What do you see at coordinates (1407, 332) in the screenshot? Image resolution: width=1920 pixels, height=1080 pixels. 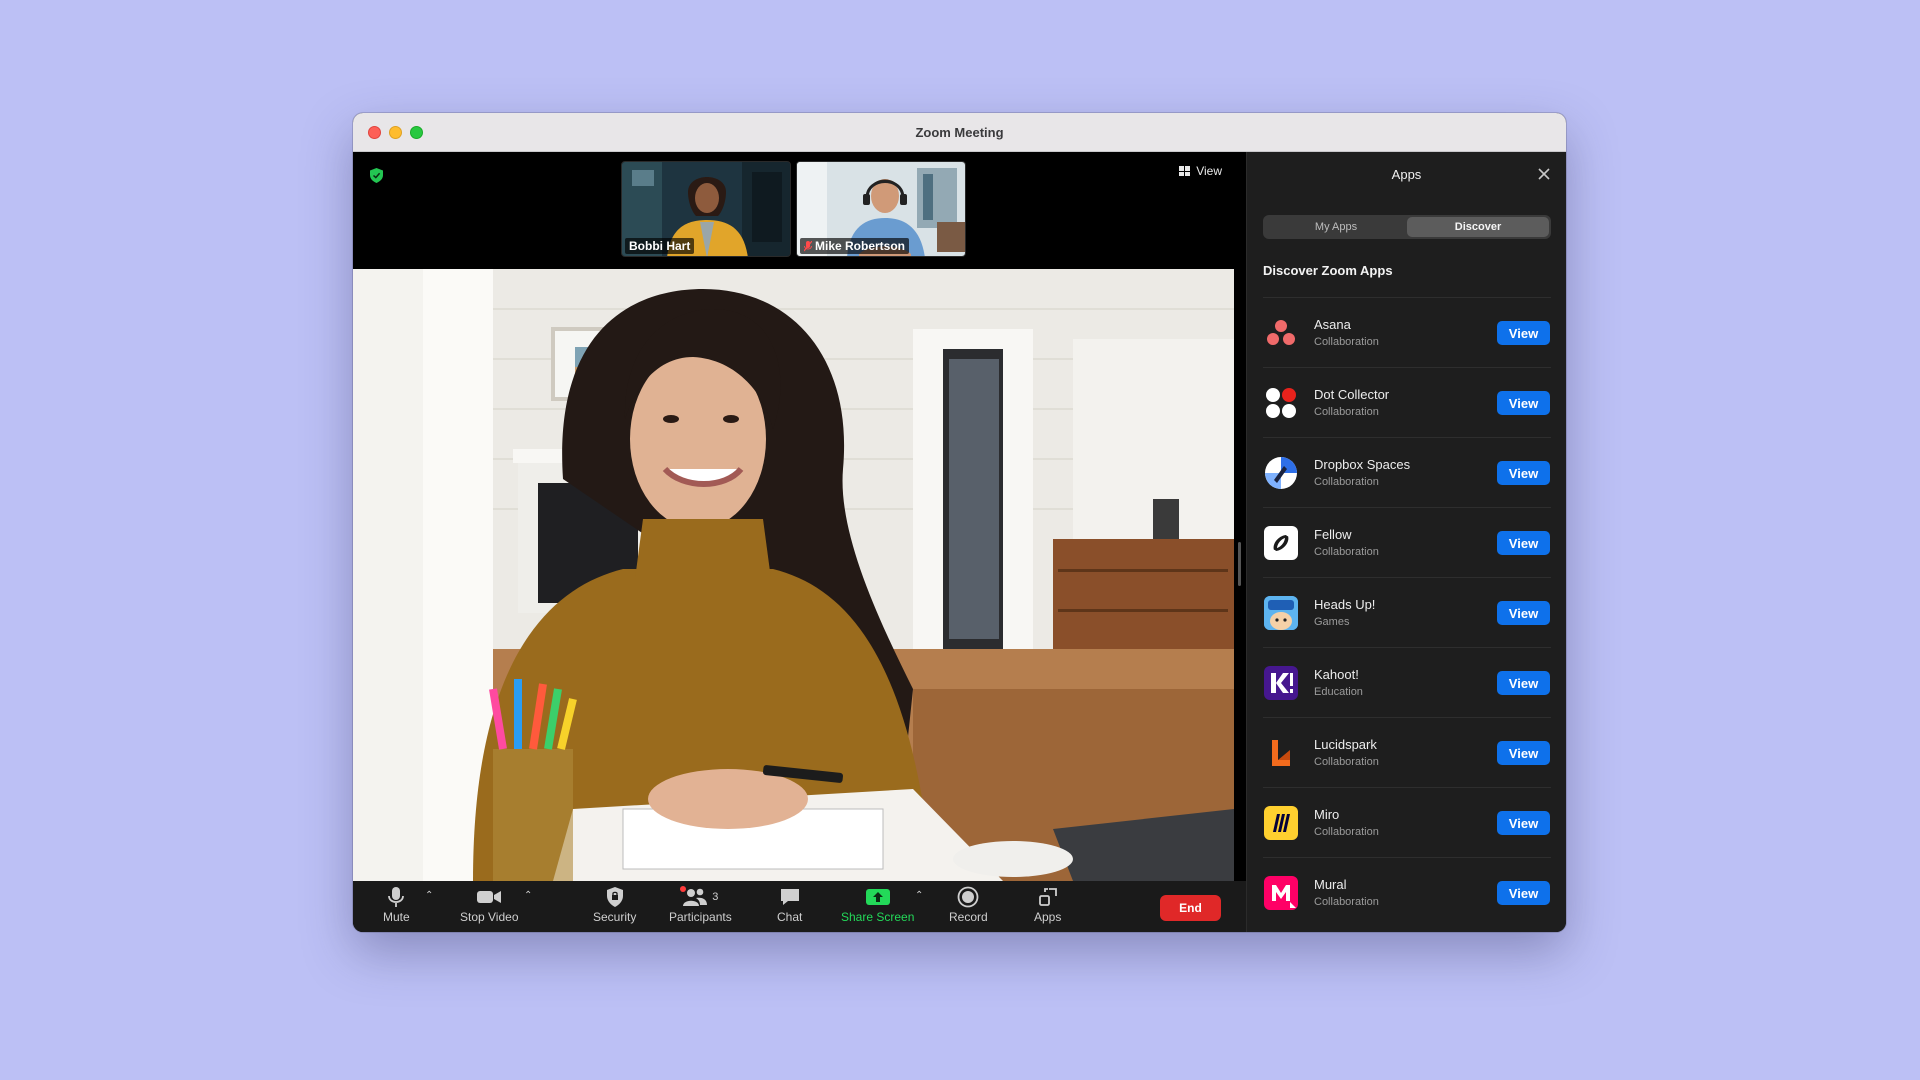 I see `list-item: Asana Collaboration View` at bounding box center [1407, 332].